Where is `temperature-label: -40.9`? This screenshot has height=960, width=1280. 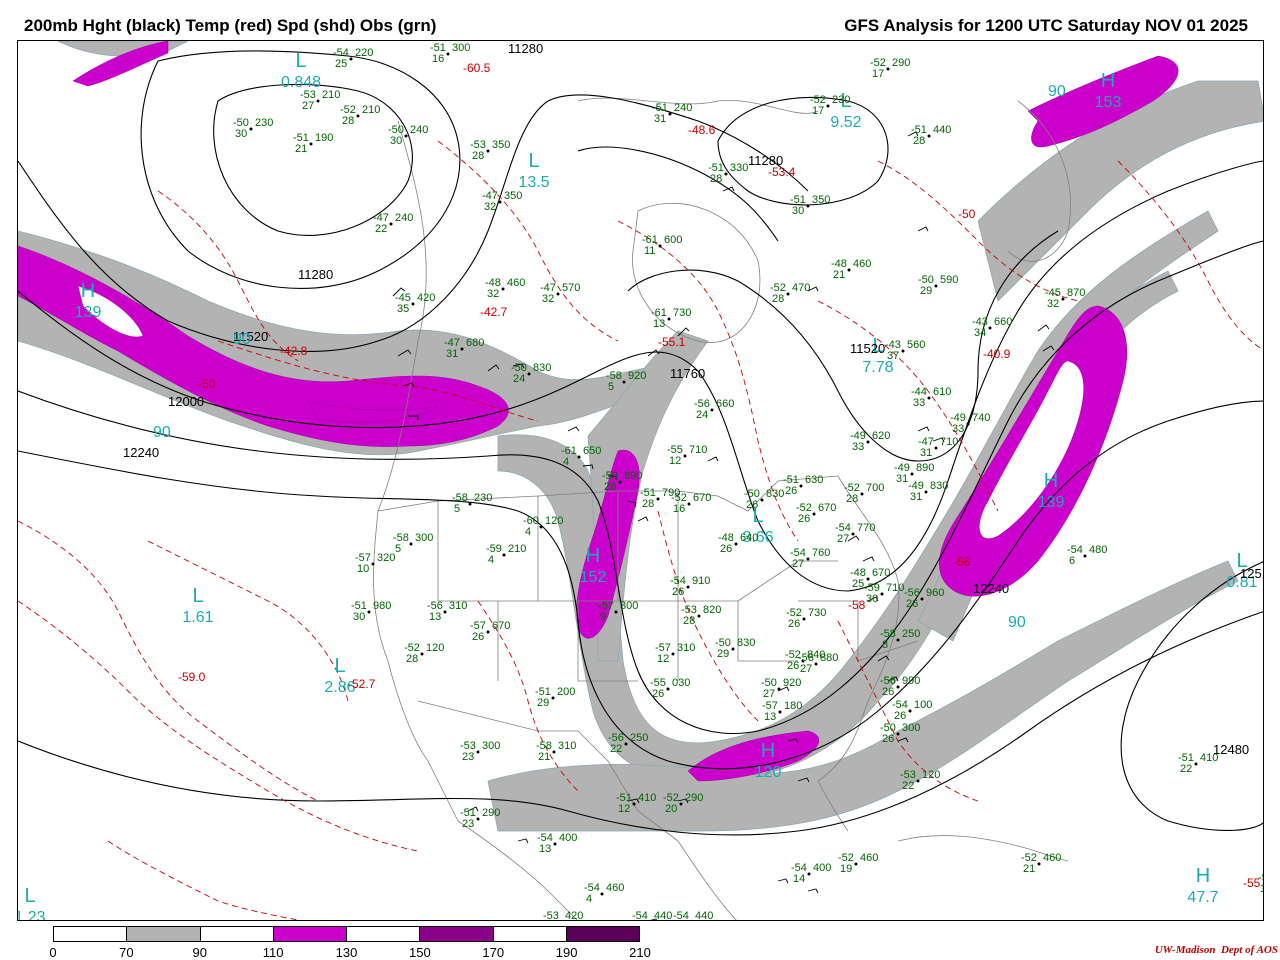 temperature-label: -40.9 is located at coordinates (997, 354).